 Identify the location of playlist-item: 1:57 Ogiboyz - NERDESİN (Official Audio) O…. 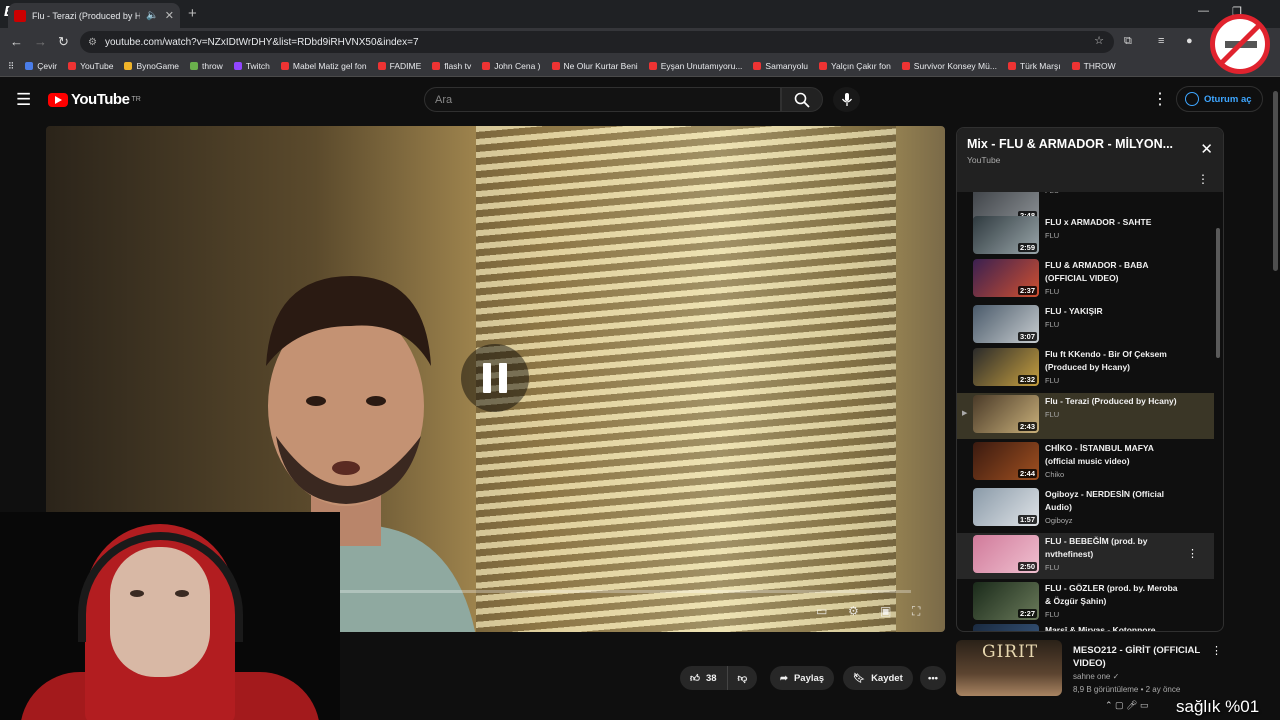
(1085, 509).